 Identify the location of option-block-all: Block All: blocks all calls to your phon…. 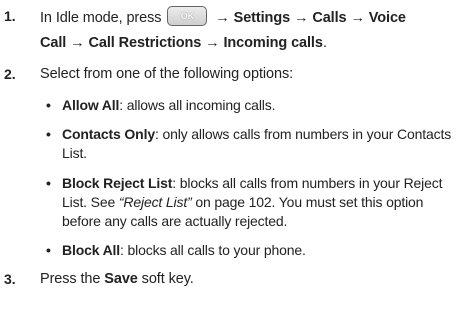
(184, 250).